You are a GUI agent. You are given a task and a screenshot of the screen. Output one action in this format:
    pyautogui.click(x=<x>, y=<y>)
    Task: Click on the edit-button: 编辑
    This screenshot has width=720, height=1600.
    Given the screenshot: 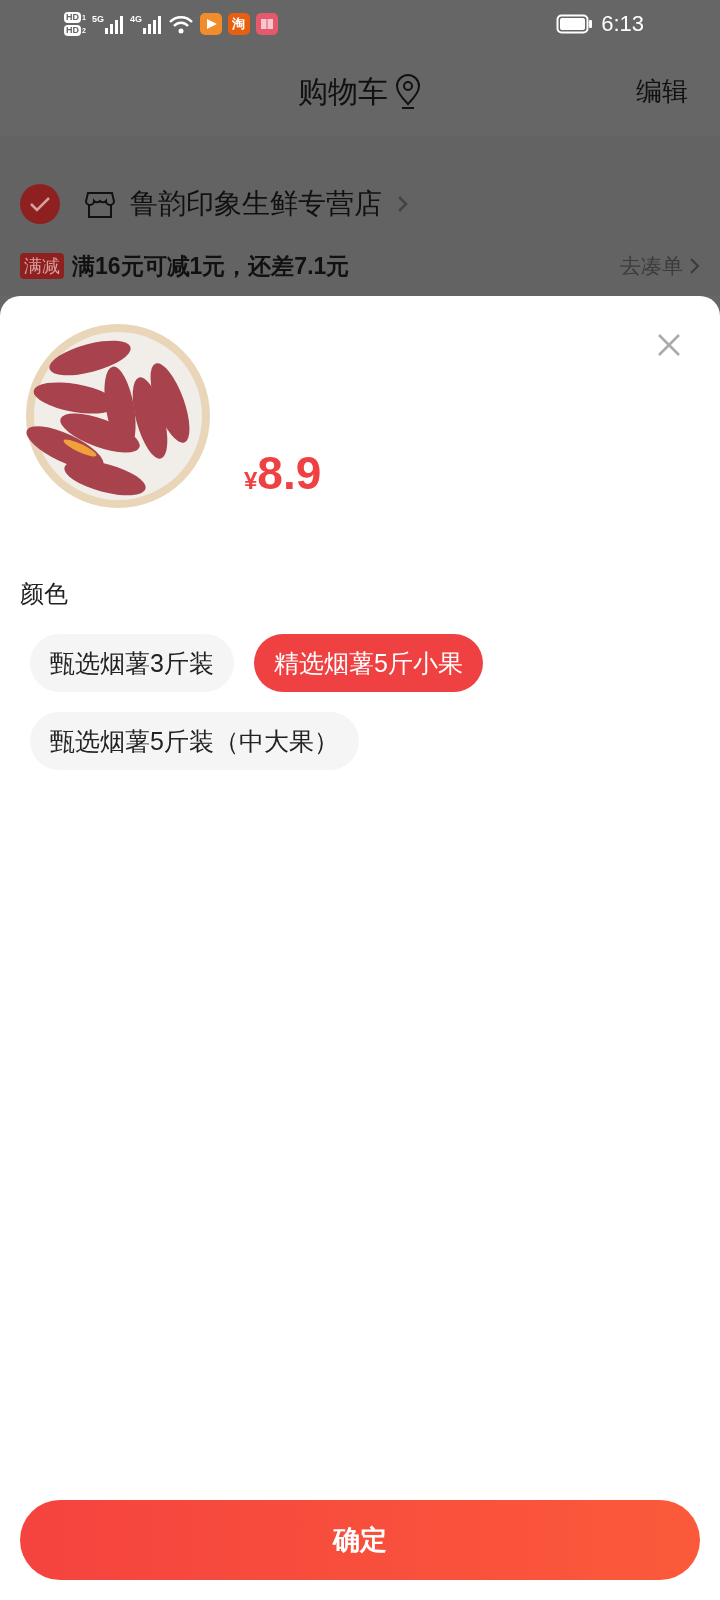 What is the action you would take?
    pyautogui.click(x=662, y=91)
    